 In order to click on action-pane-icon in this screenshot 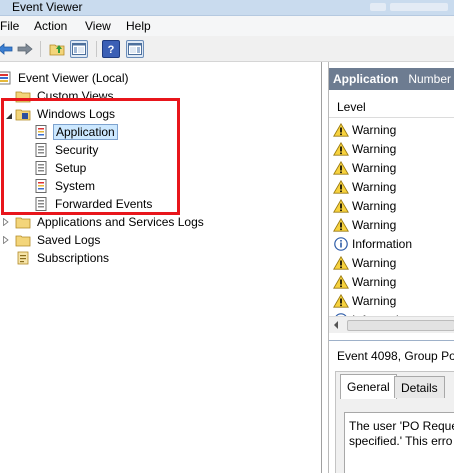, I will do `click(135, 49)`.